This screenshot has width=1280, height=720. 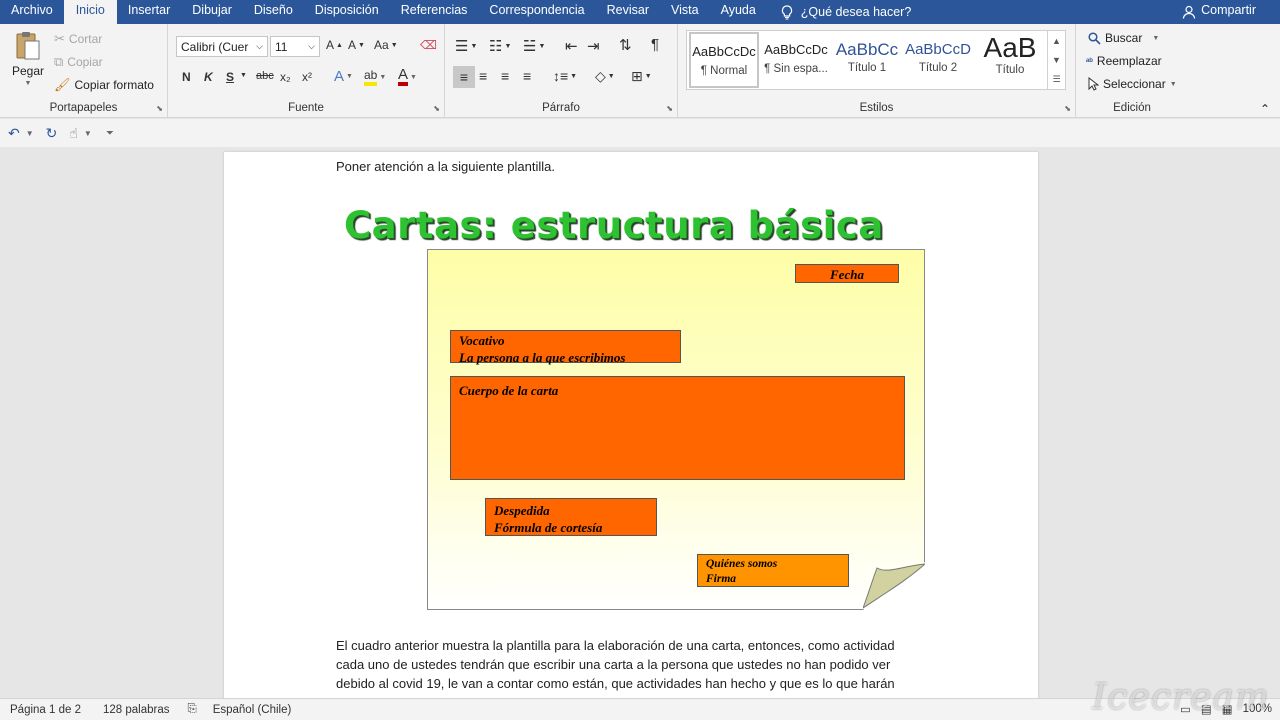 What do you see at coordinates (466, 46) in the screenshot?
I see `bullets-icon: ☰ ▼` at bounding box center [466, 46].